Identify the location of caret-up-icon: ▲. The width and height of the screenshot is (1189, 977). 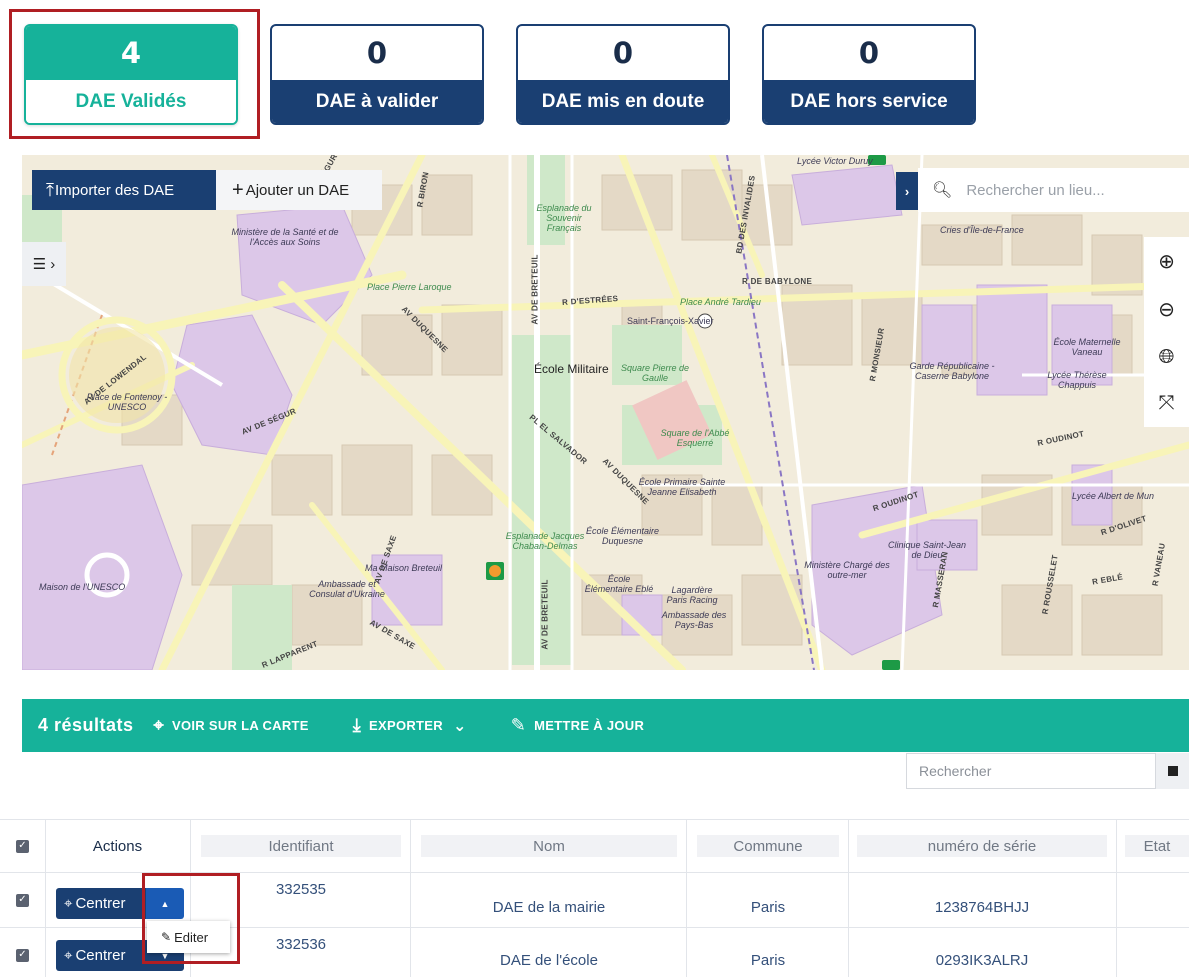
(165, 903).